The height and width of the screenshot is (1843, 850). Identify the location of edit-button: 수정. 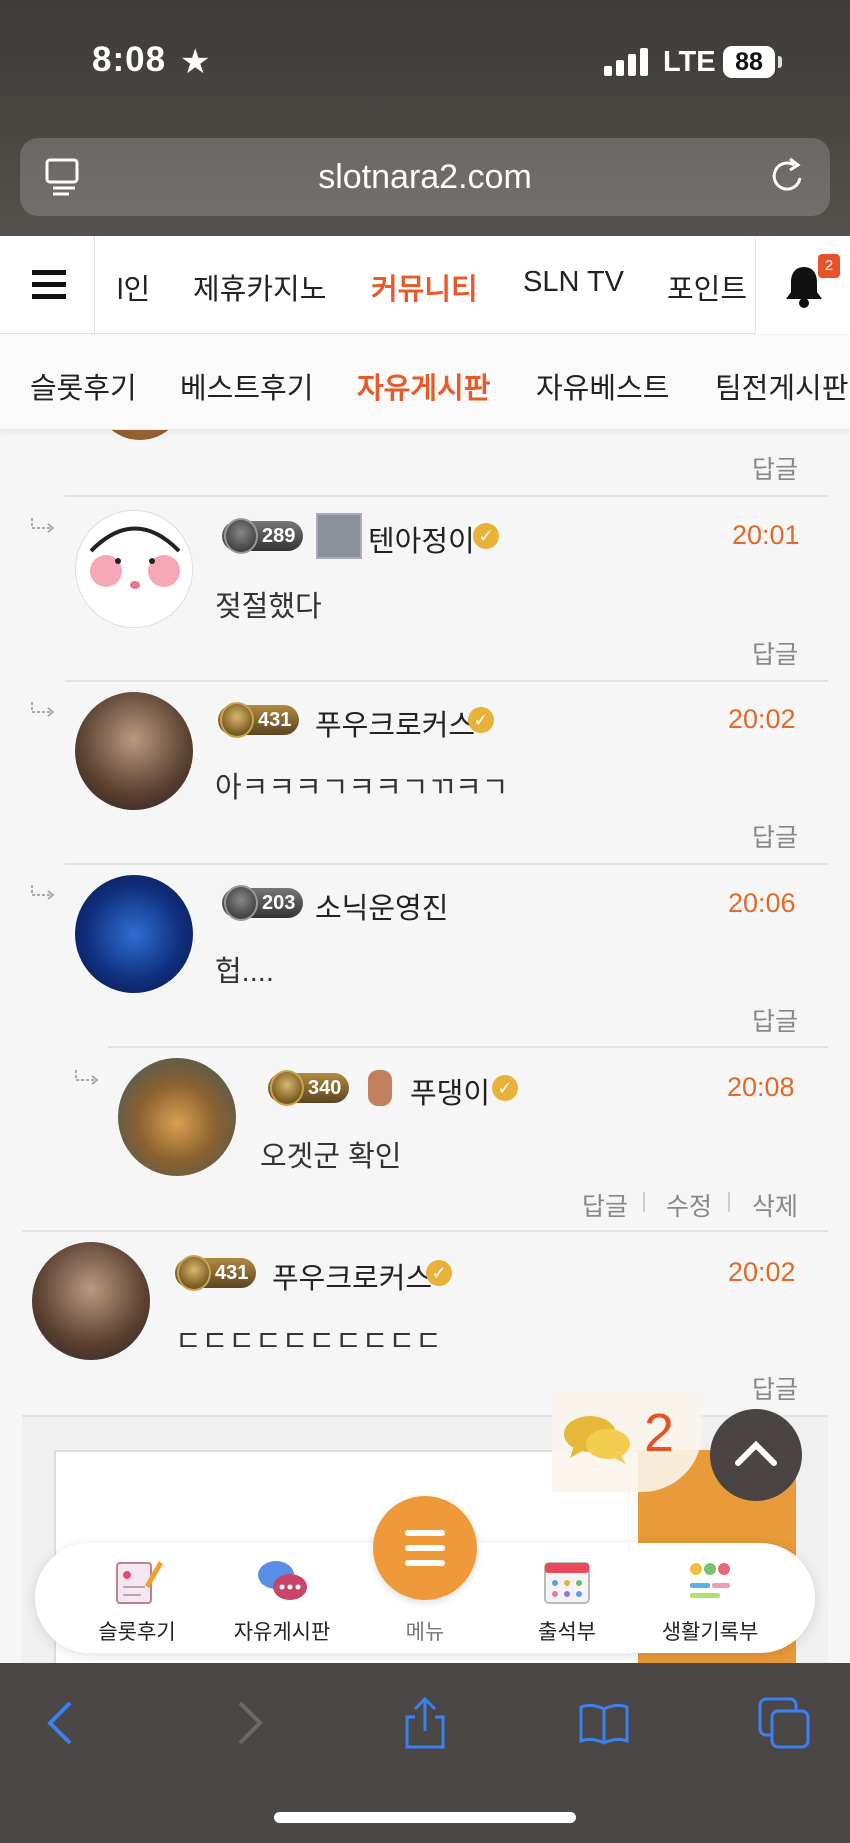
(689, 1205).